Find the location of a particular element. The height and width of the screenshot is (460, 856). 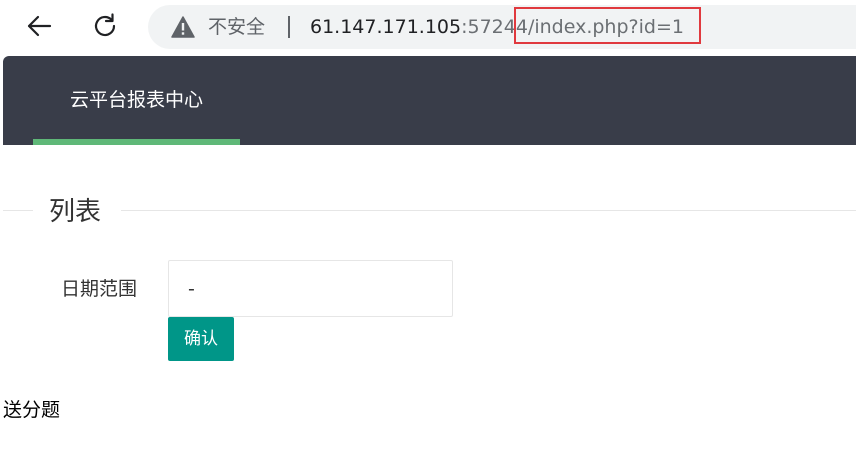

warning-icon is located at coordinates (183, 29).